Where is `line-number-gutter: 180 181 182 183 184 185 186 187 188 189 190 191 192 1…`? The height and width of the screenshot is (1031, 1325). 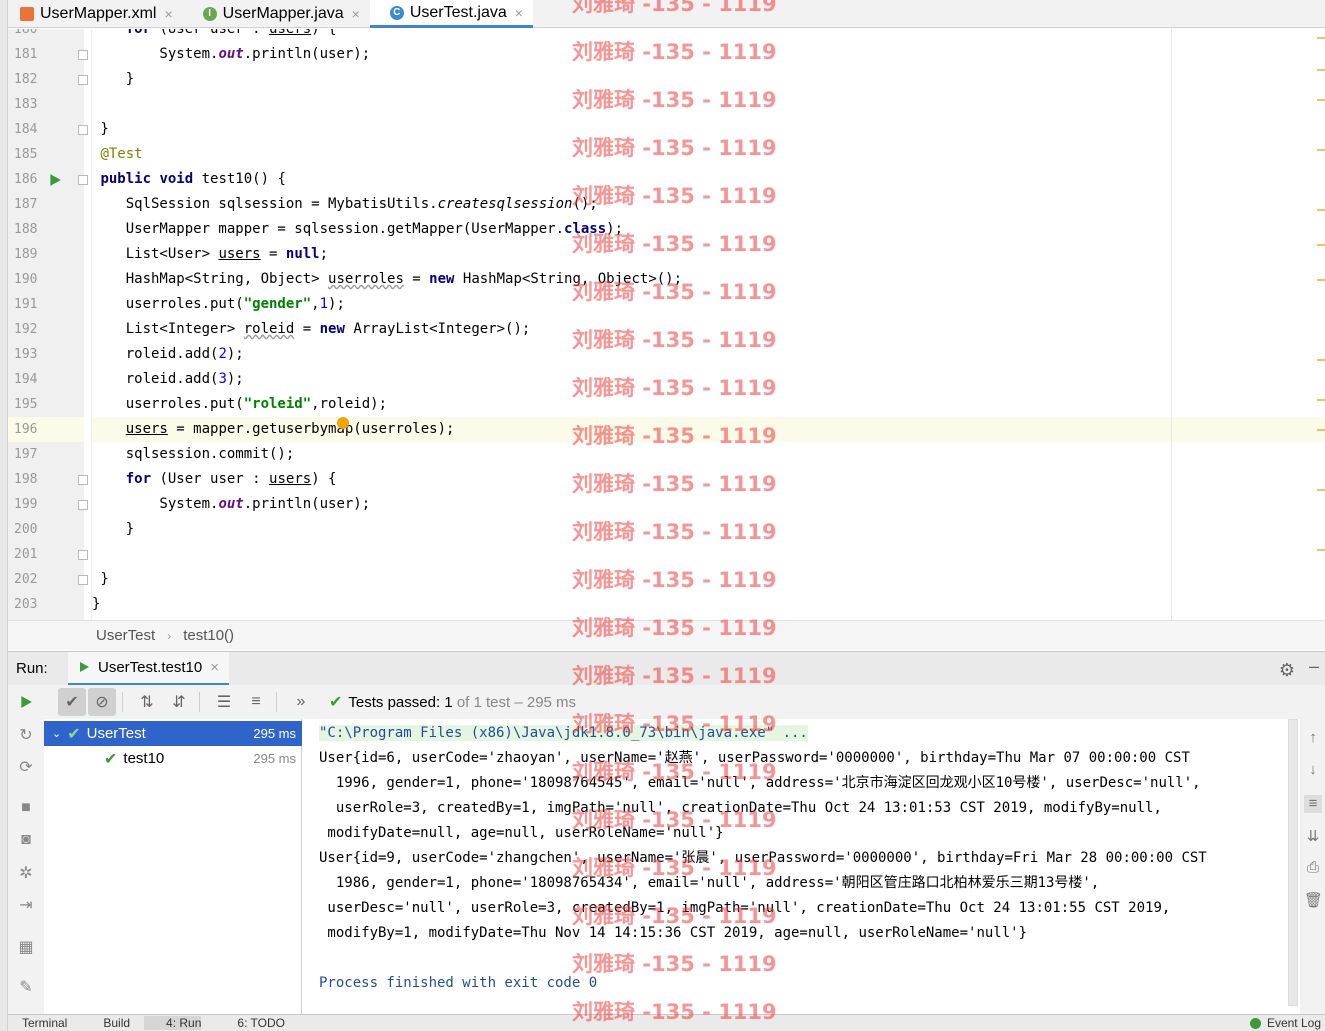 line-number-gutter: 180 181 182 183 184 185 186 187 188 189 190 191 192 1… is located at coordinates (48, 324).